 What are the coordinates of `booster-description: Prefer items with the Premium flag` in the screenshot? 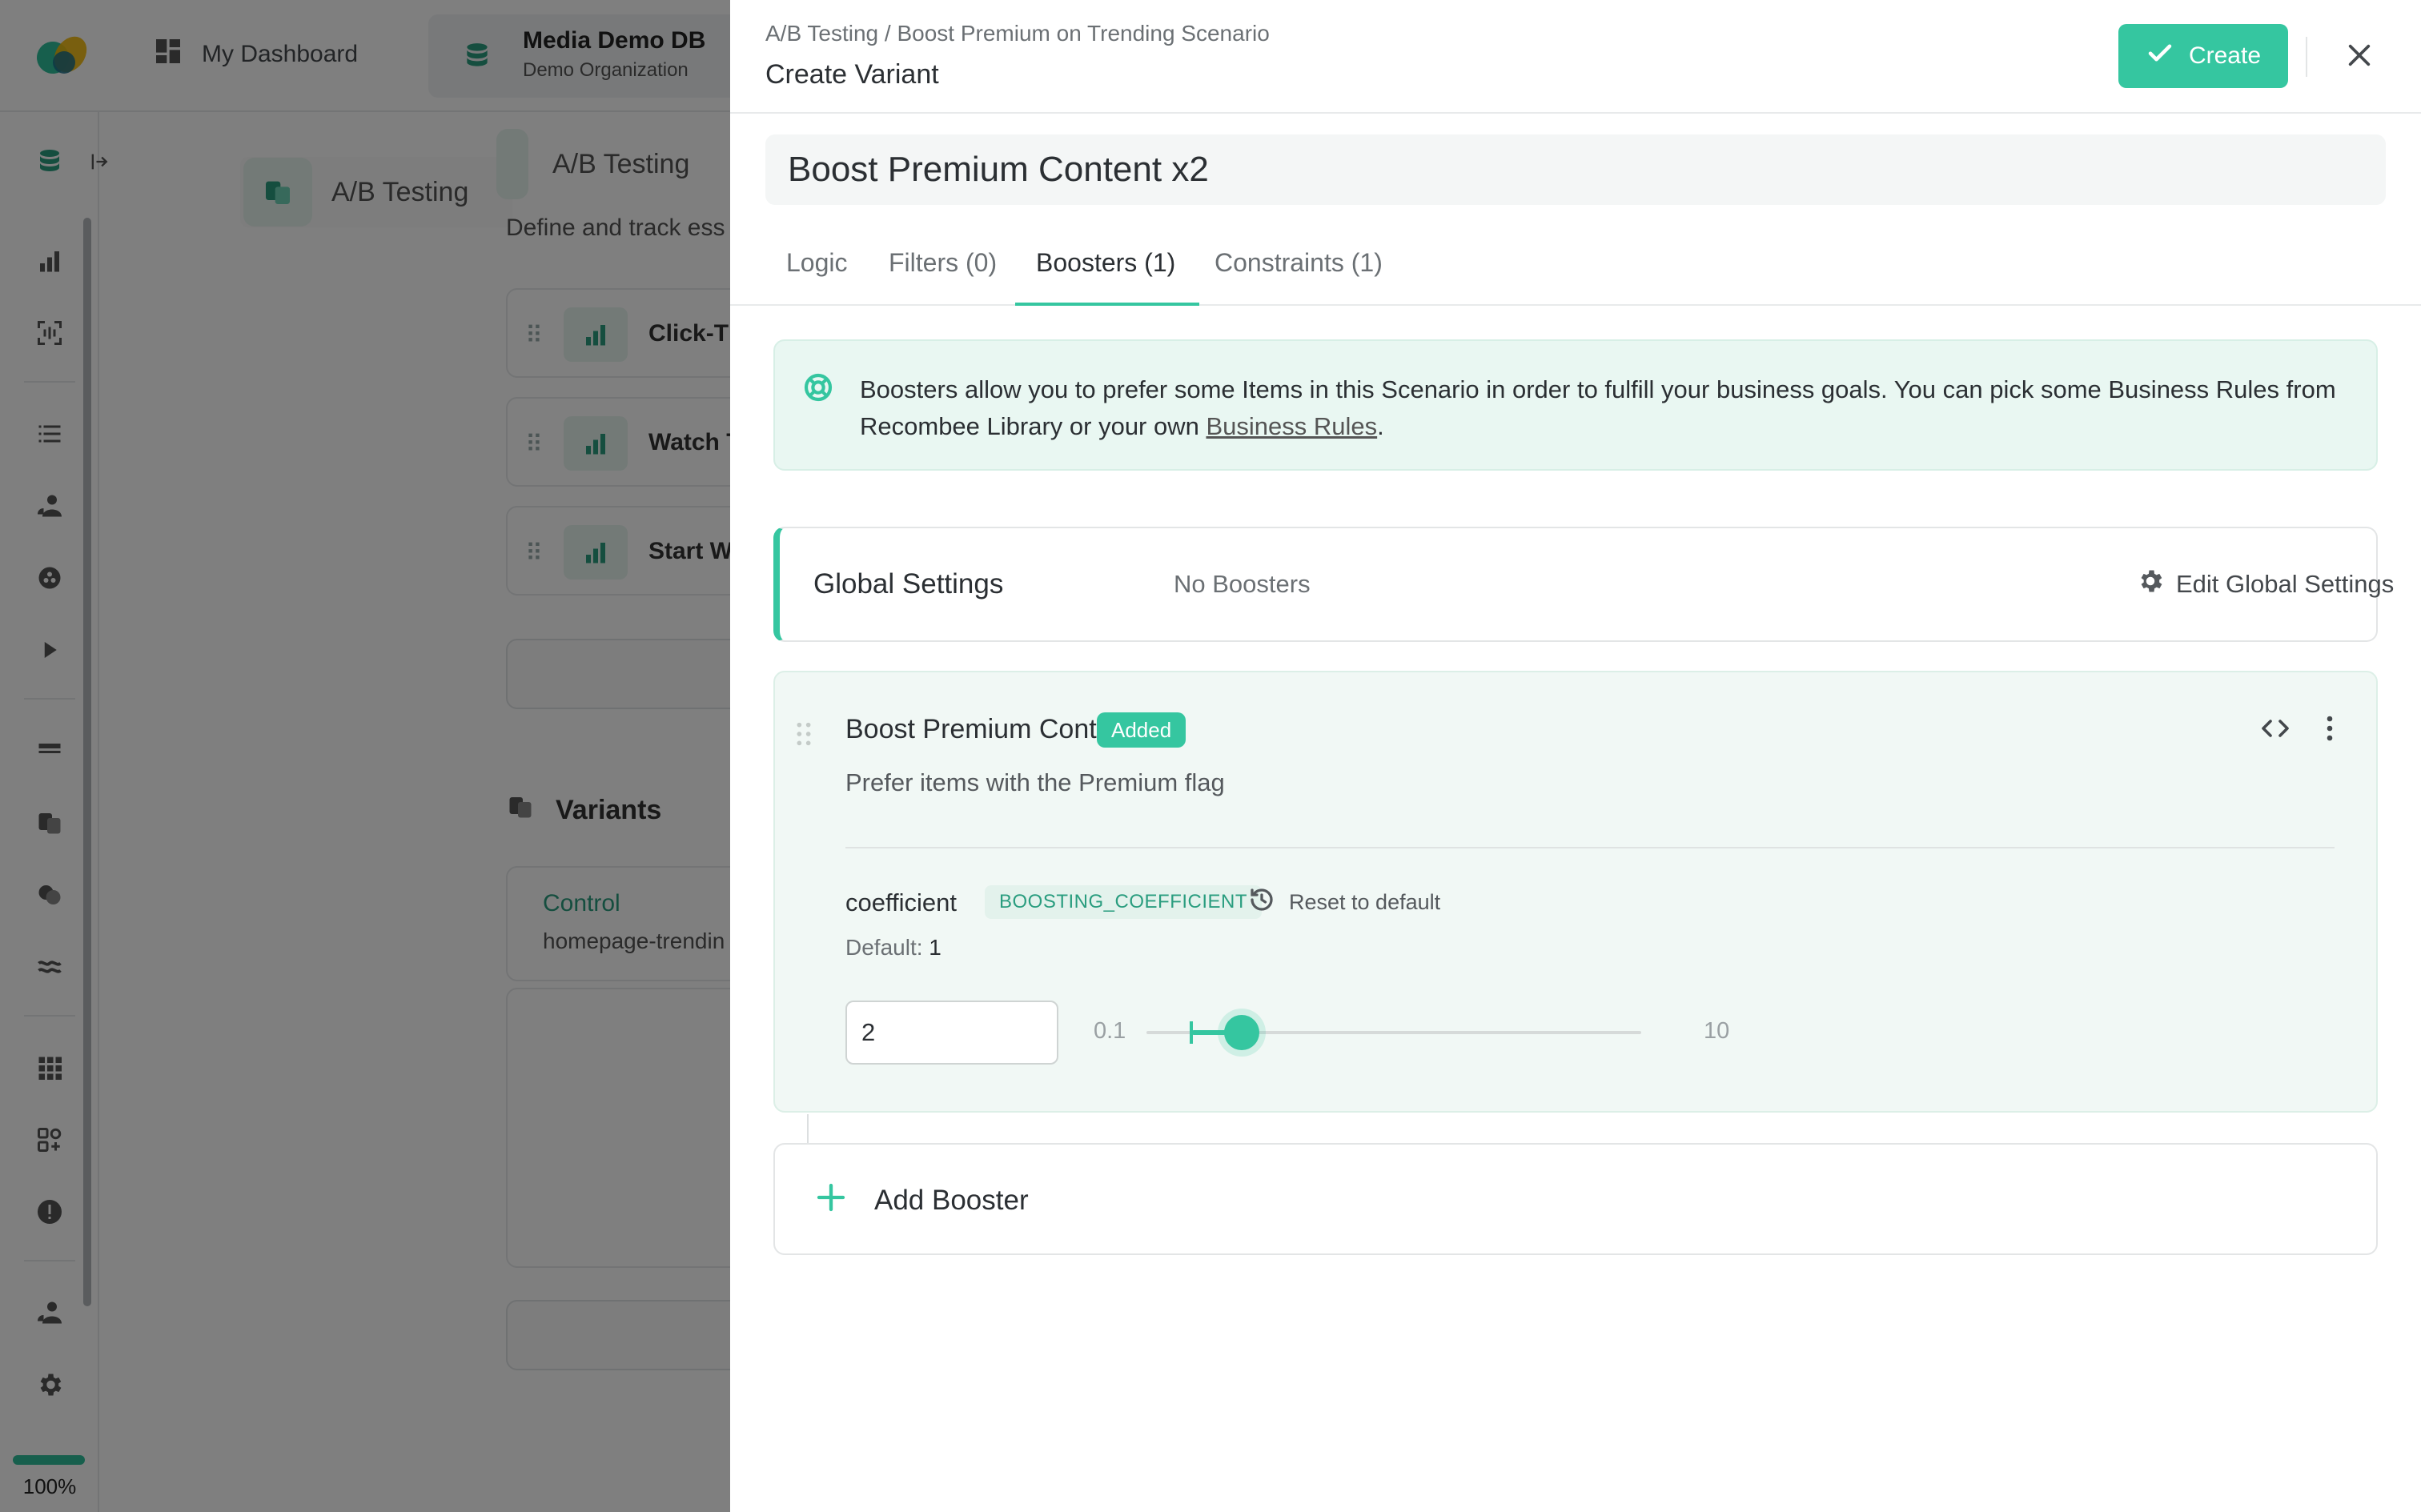 It's located at (1035, 782).